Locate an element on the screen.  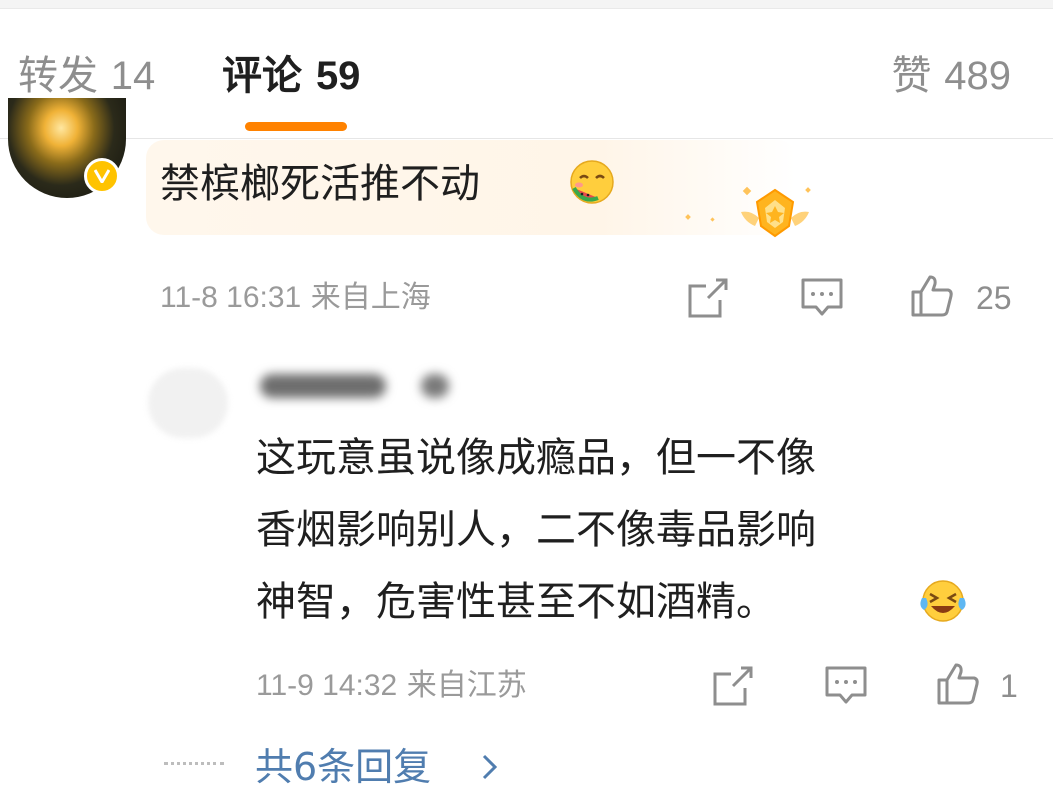
avatar is located at coordinates (188, 403).